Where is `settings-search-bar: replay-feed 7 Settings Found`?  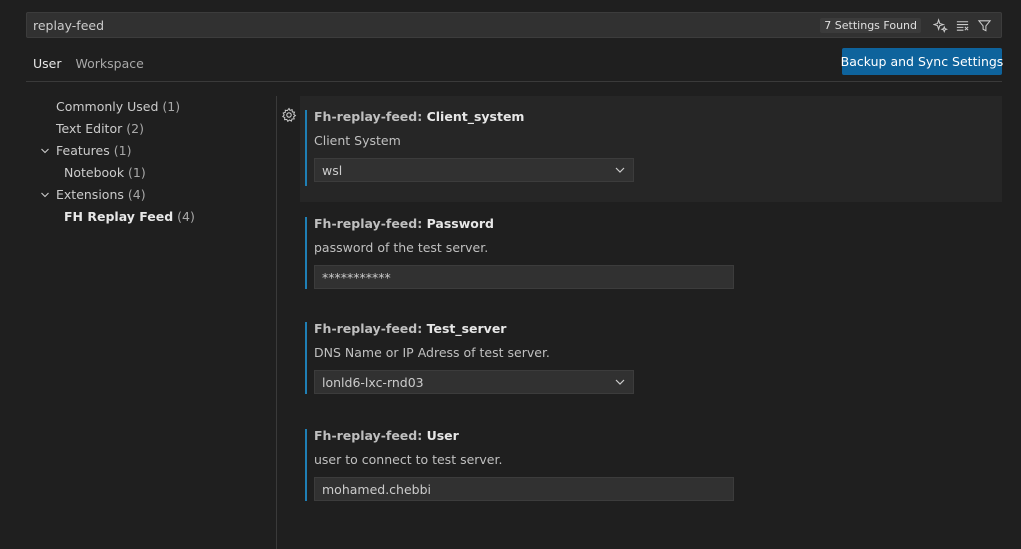 settings-search-bar: replay-feed 7 Settings Found is located at coordinates (514, 25).